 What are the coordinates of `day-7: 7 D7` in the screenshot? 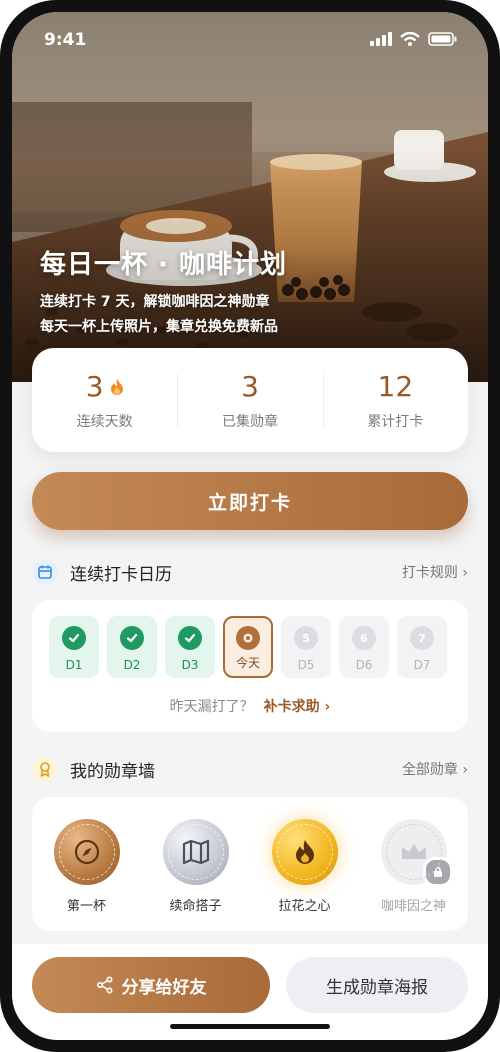 It's located at (422, 647).